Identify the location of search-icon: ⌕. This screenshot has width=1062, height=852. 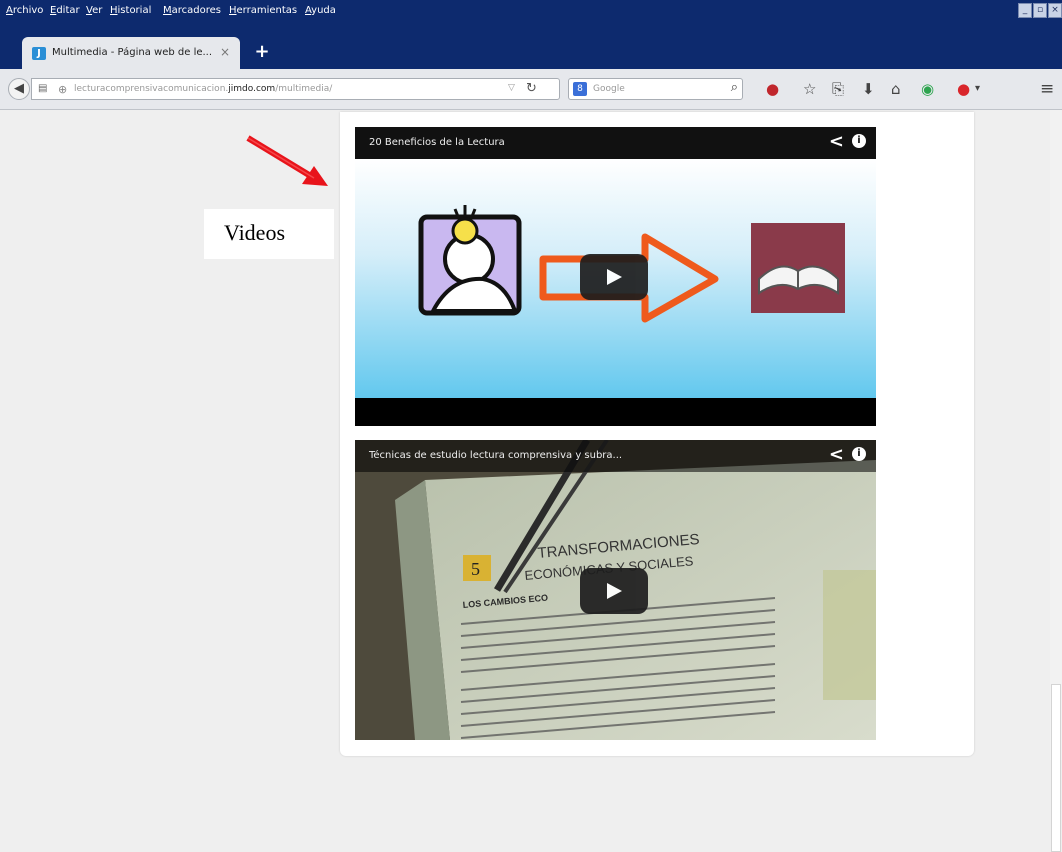
(734, 87).